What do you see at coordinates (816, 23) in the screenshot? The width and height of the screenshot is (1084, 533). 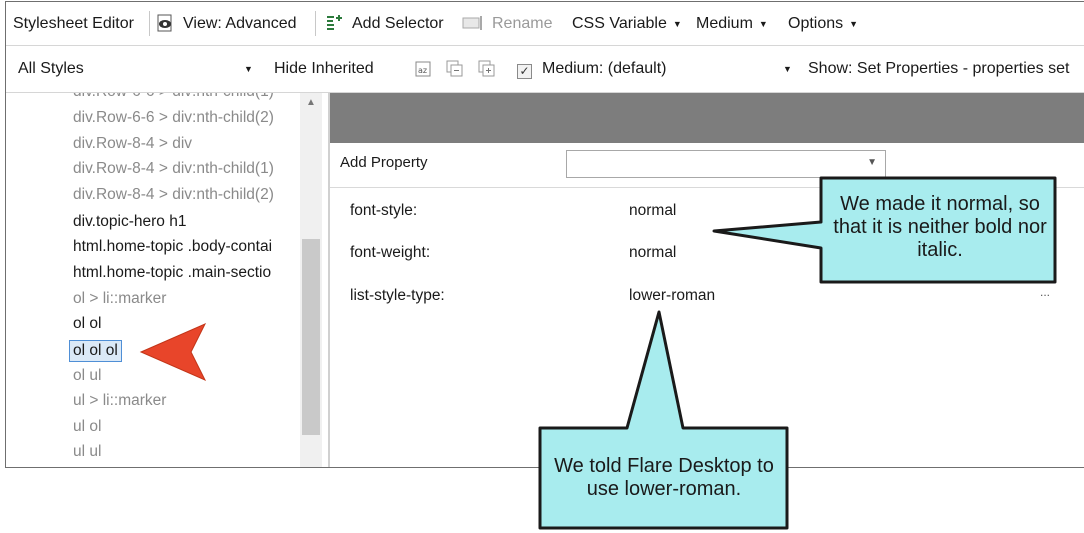 I see `options-label: Options` at bounding box center [816, 23].